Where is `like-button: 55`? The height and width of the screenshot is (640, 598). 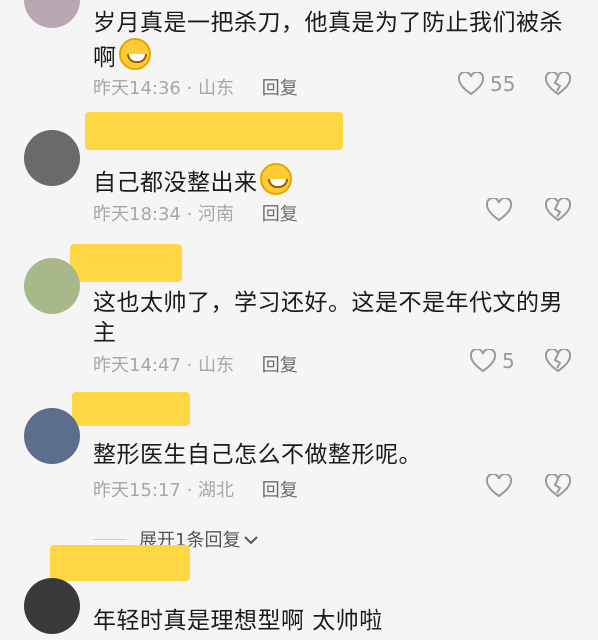
like-button: 55 is located at coordinates (486, 84).